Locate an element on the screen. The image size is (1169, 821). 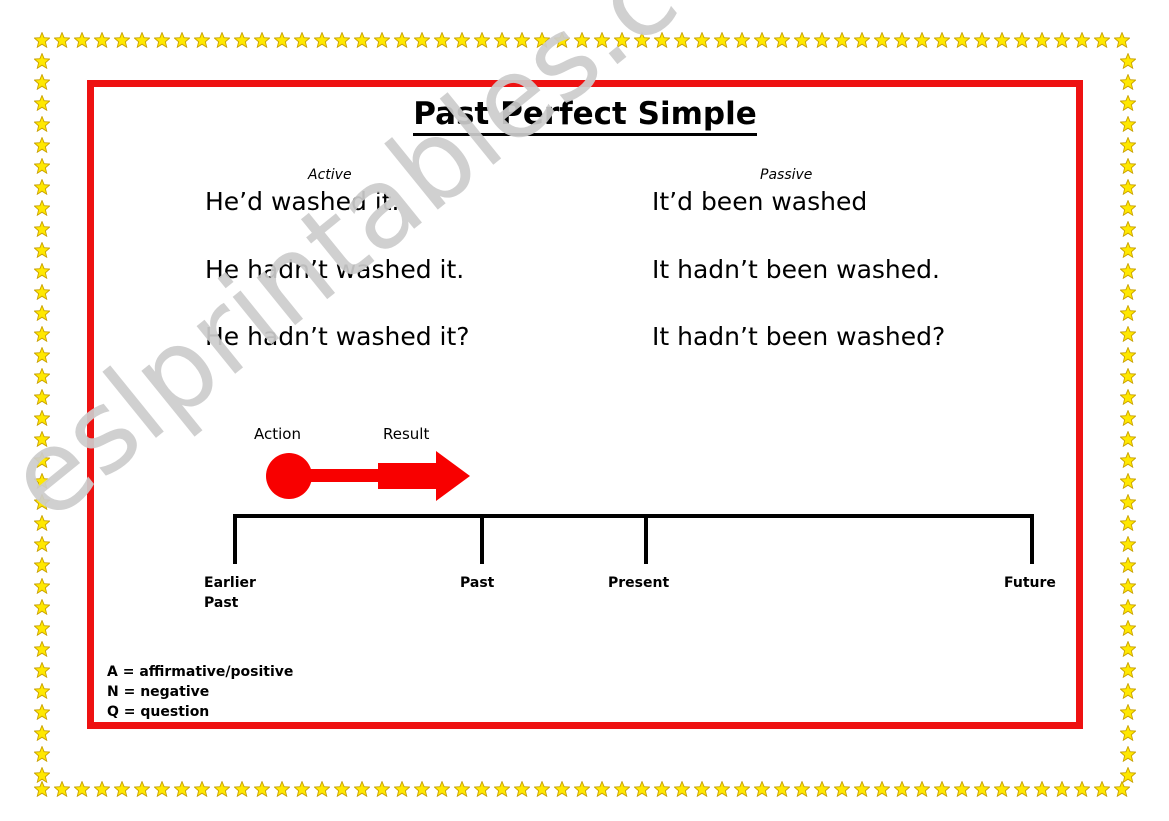
timeline-label-earlier-past-line1: Earlier is located at coordinates (230, 583).